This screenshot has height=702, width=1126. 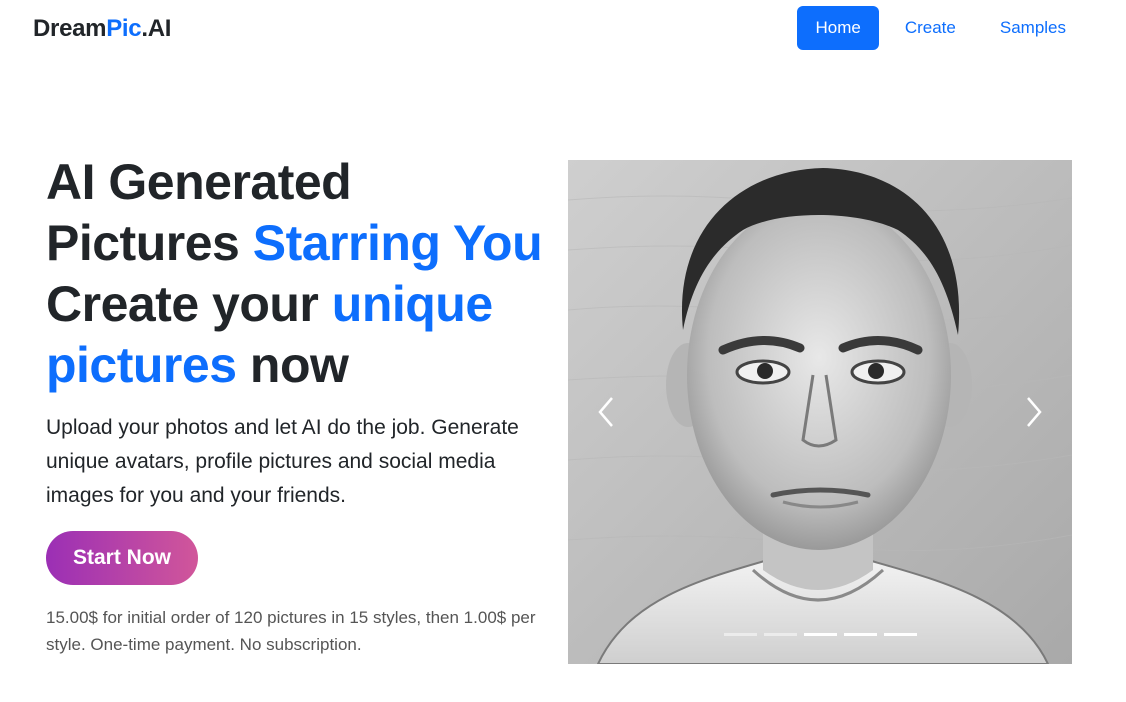 What do you see at coordinates (70, 28) in the screenshot?
I see `brand-part-dream: Dream` at bounding box center [70, 28].